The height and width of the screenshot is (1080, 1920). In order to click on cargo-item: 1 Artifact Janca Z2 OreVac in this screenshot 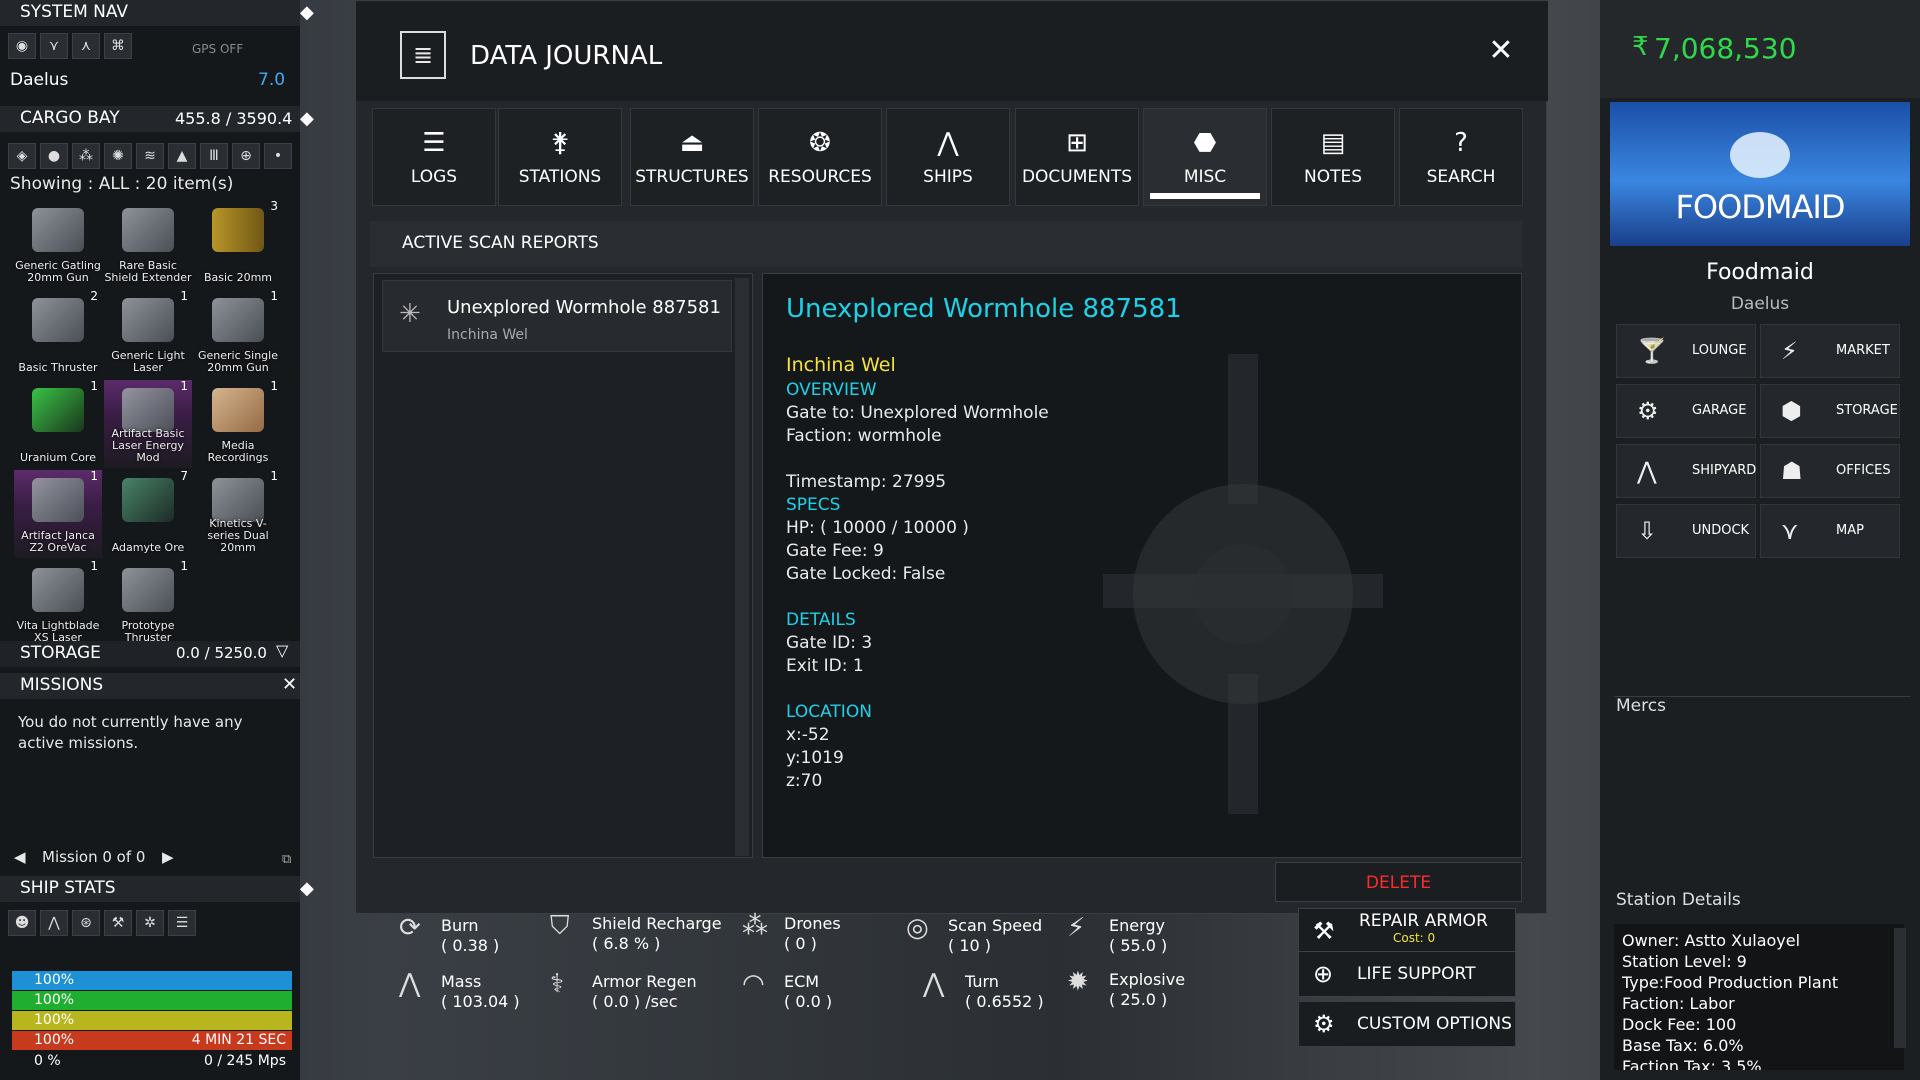, I will do `click(58, 514)`.